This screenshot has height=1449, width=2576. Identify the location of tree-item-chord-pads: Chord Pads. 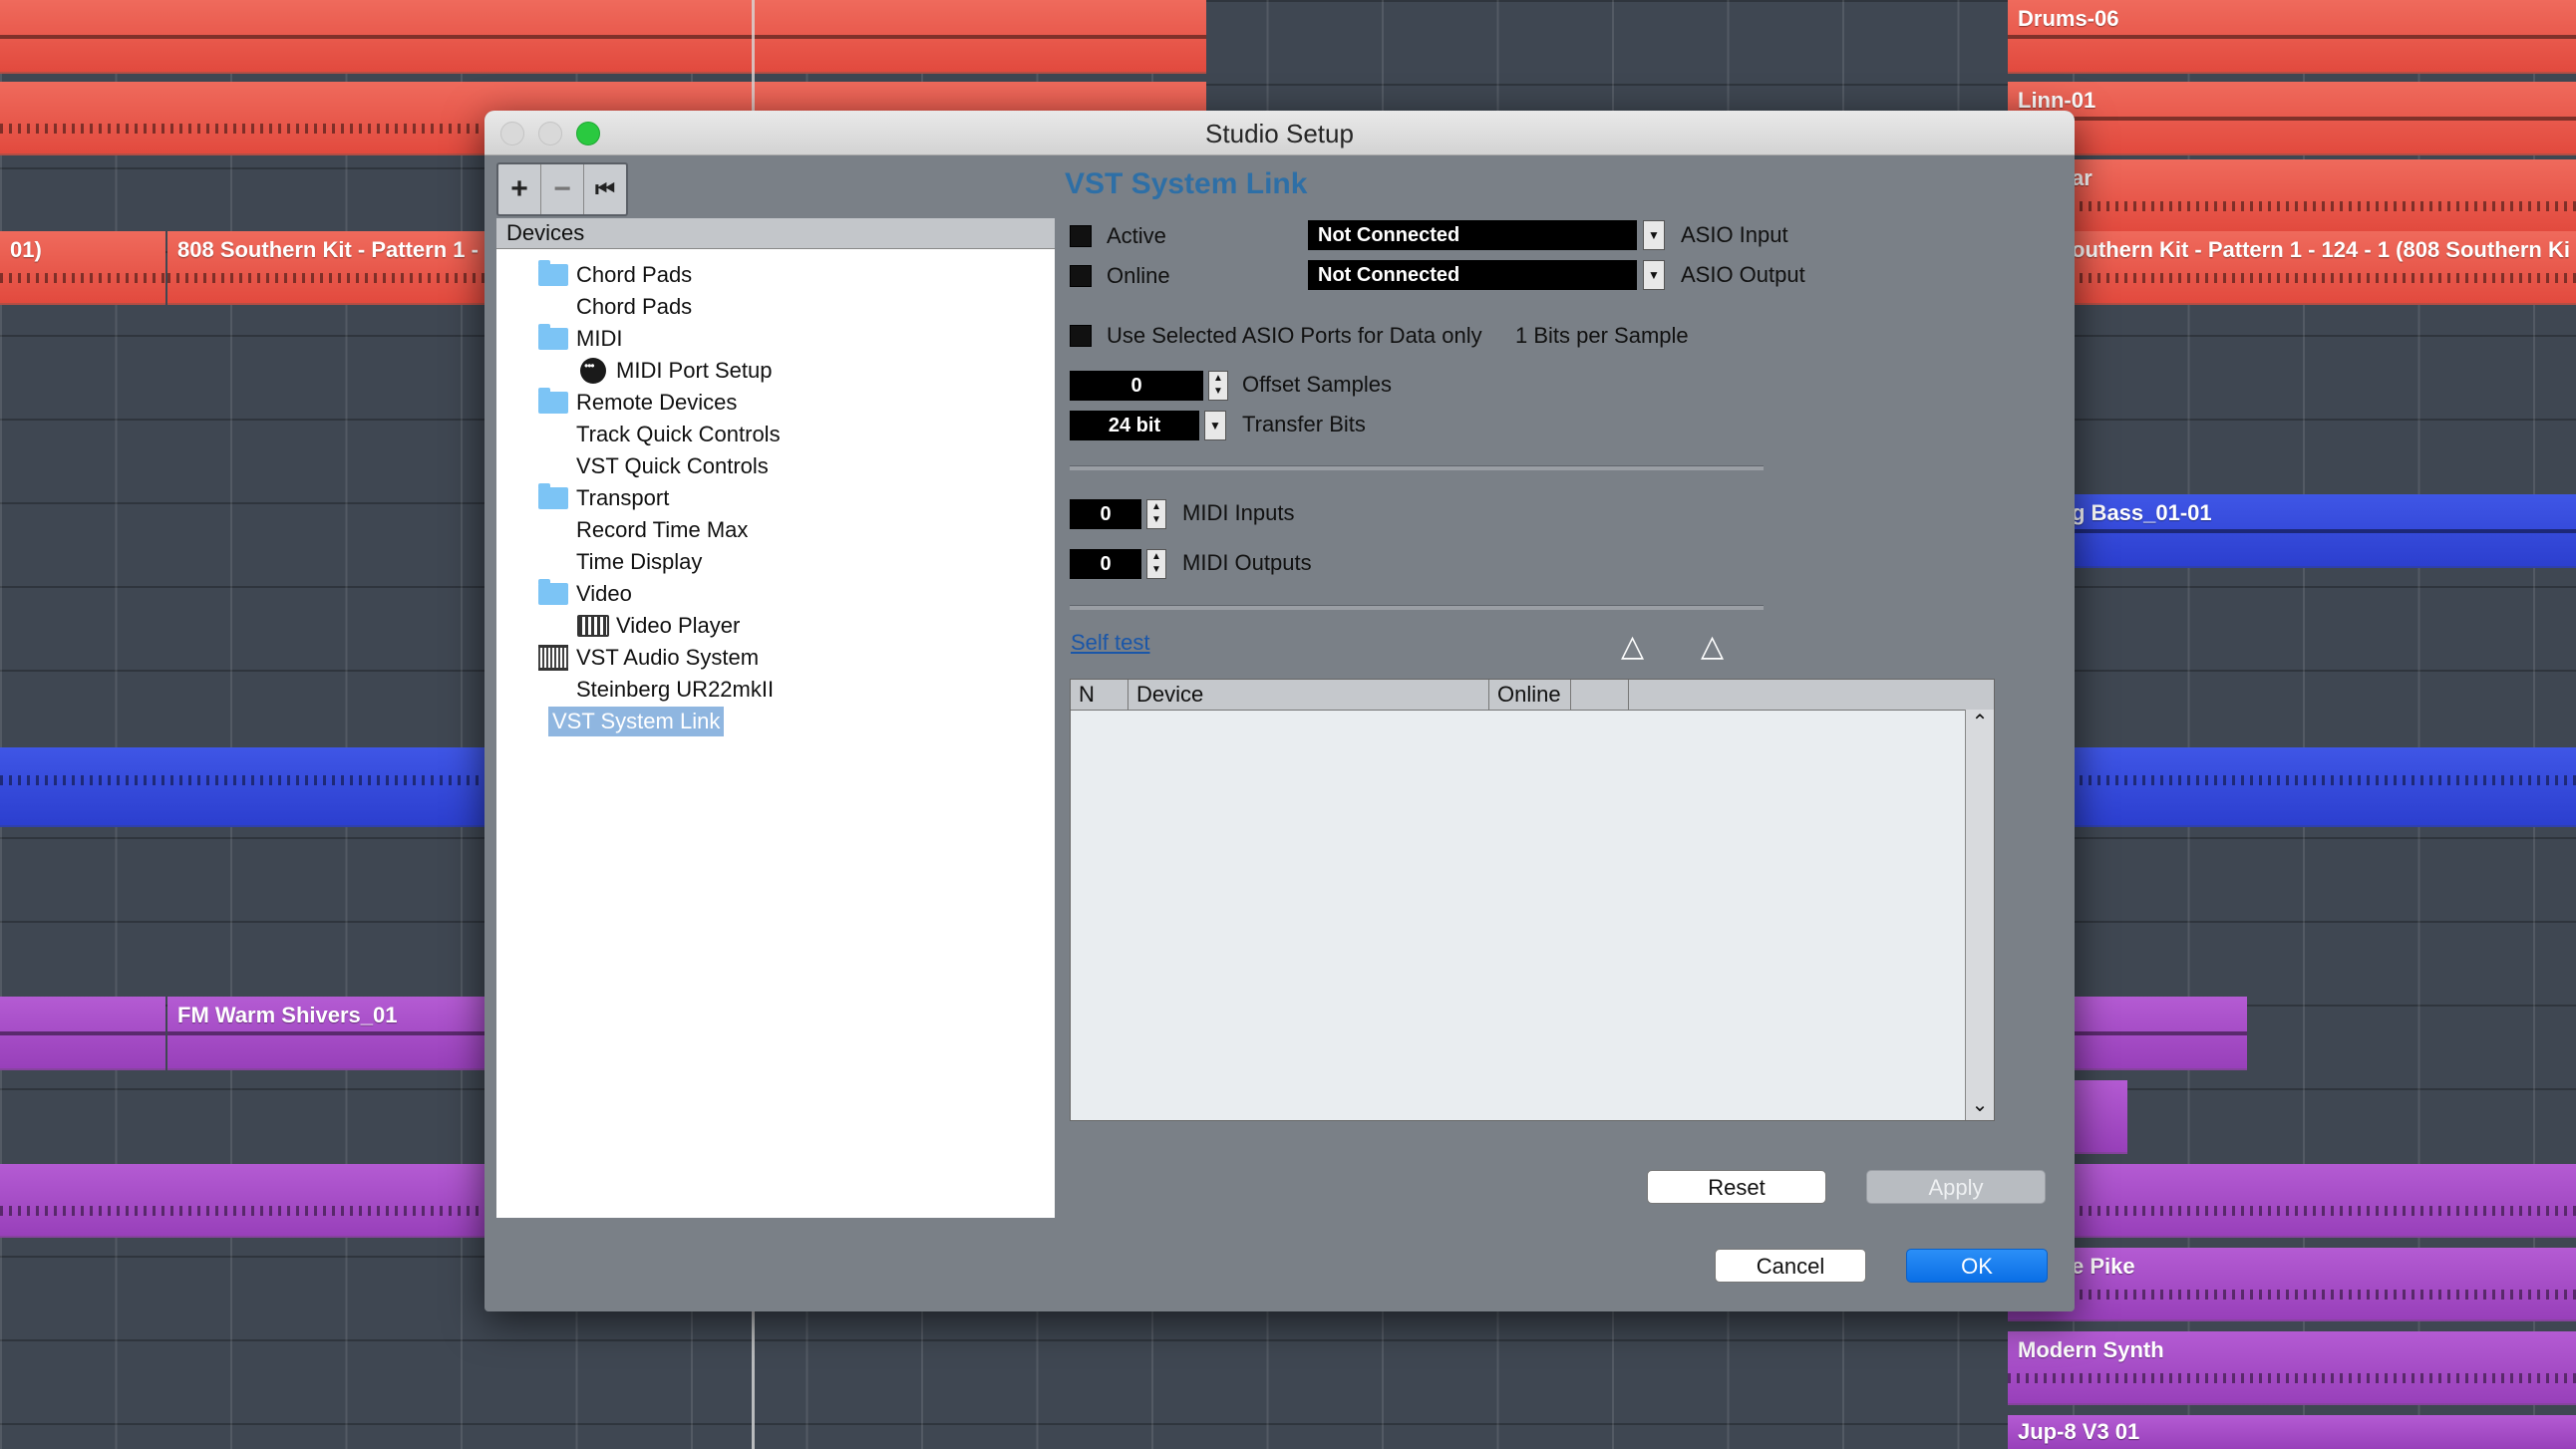
(634, 307).